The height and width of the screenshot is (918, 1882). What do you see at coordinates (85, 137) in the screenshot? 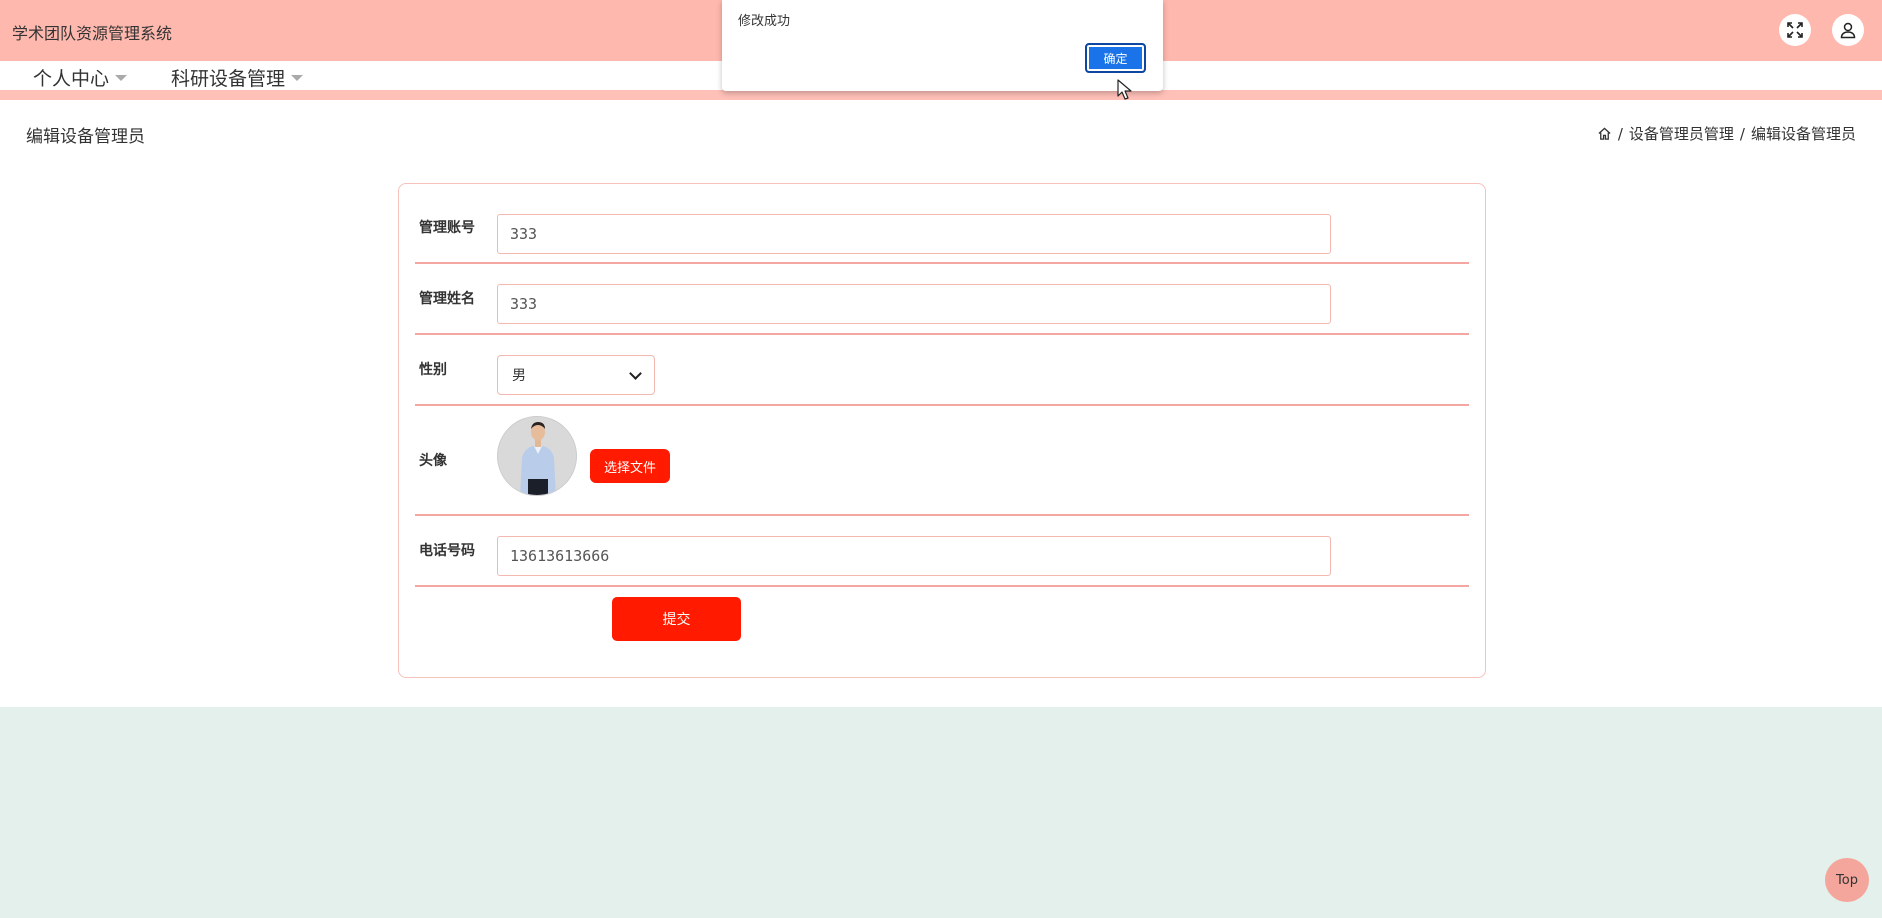
I see `page-title: 编辑设备管理员` at bounding box center [85, 137].